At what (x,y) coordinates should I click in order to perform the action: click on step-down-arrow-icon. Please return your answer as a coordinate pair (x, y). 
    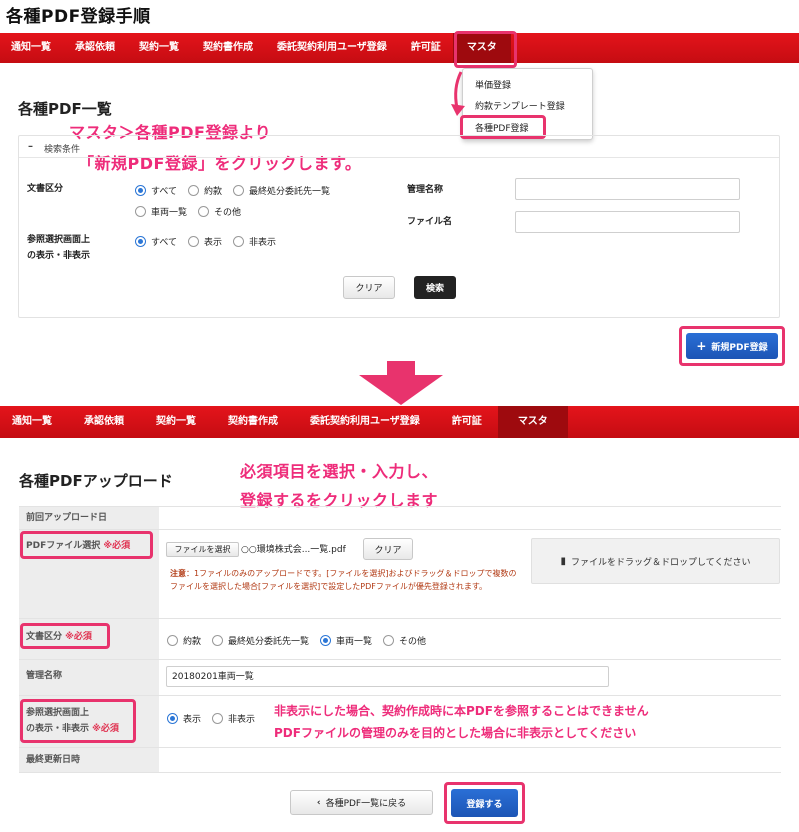
    Looking at the image, I should click on (401, 383).